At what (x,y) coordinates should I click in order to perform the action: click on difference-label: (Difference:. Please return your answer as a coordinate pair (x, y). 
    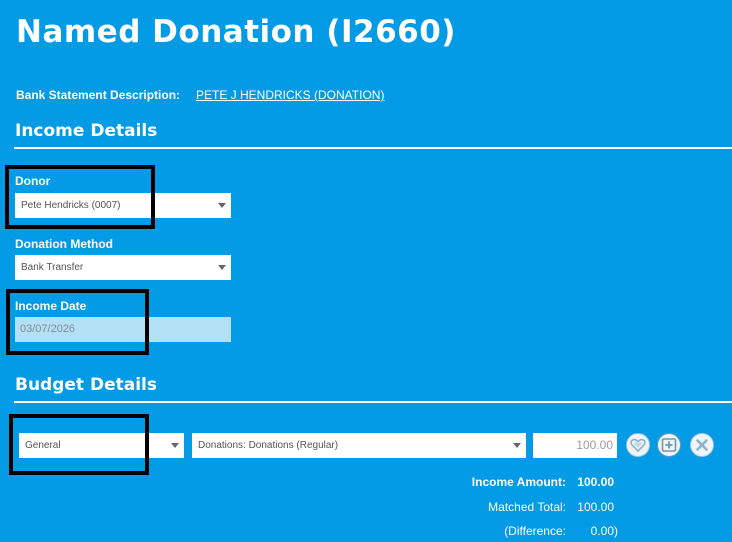
    Looking at the image, I should click on (535, 531).